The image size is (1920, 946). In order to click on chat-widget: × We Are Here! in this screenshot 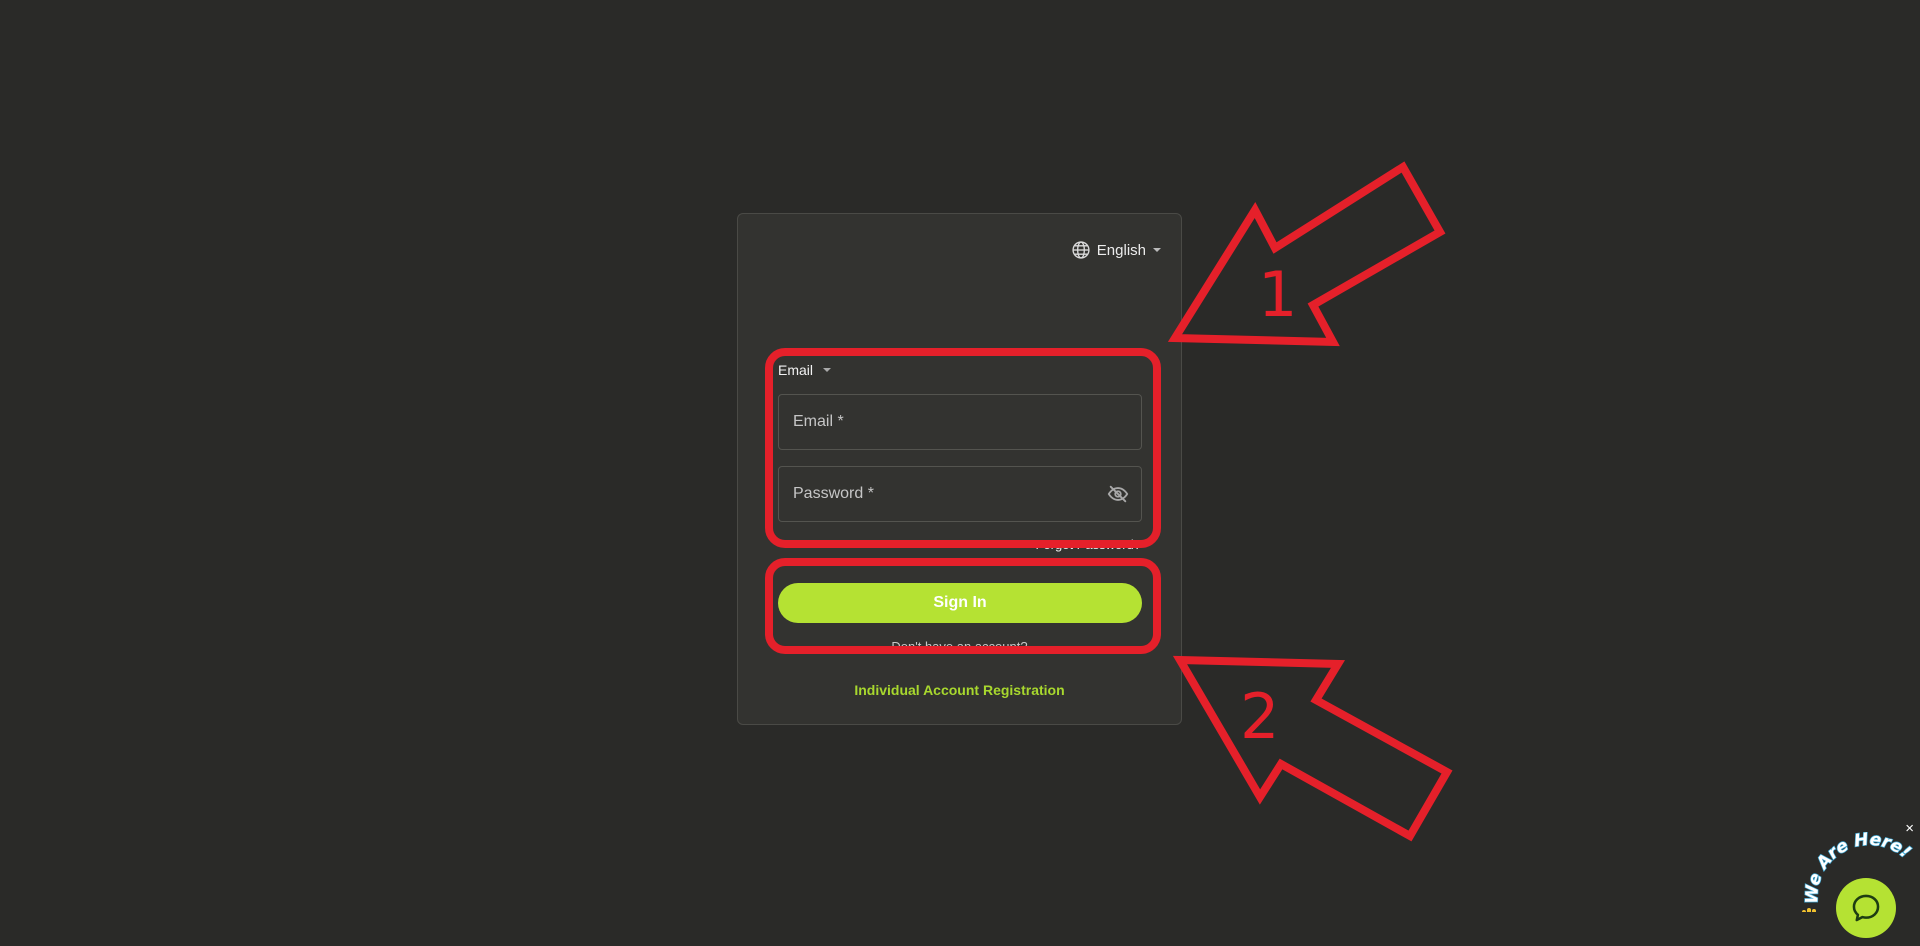, I will do `click(1858, 883)`.